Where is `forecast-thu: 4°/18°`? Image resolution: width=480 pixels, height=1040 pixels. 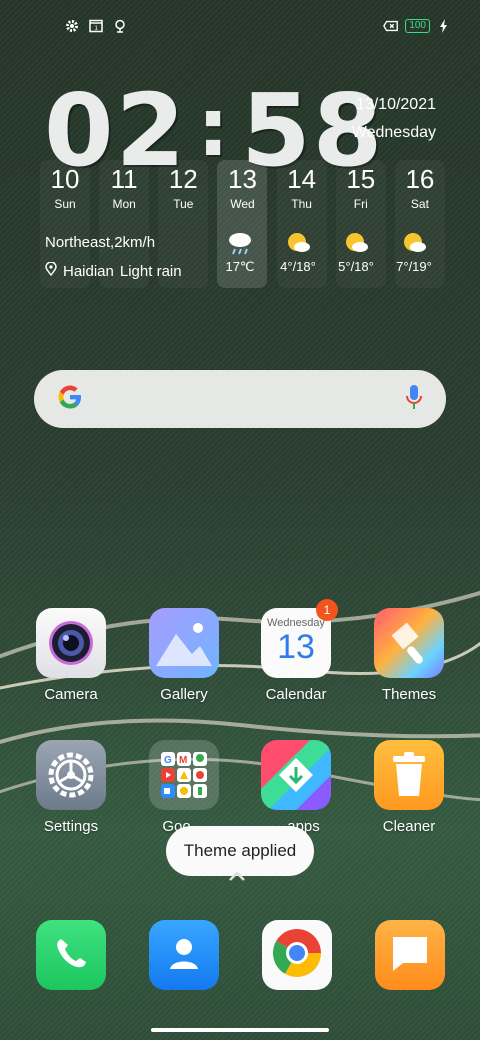 forecast-thu: 4°/18° is located at coordinates (298, 252).